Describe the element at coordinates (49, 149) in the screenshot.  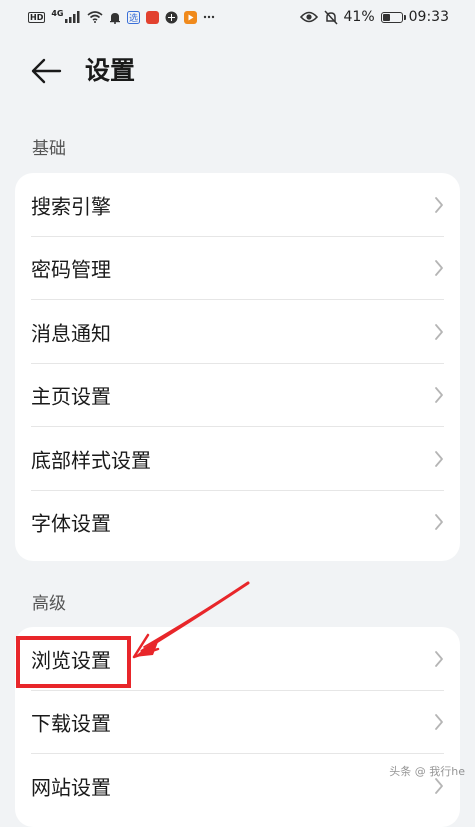
I see `section-label-basic: 基础` at that location.